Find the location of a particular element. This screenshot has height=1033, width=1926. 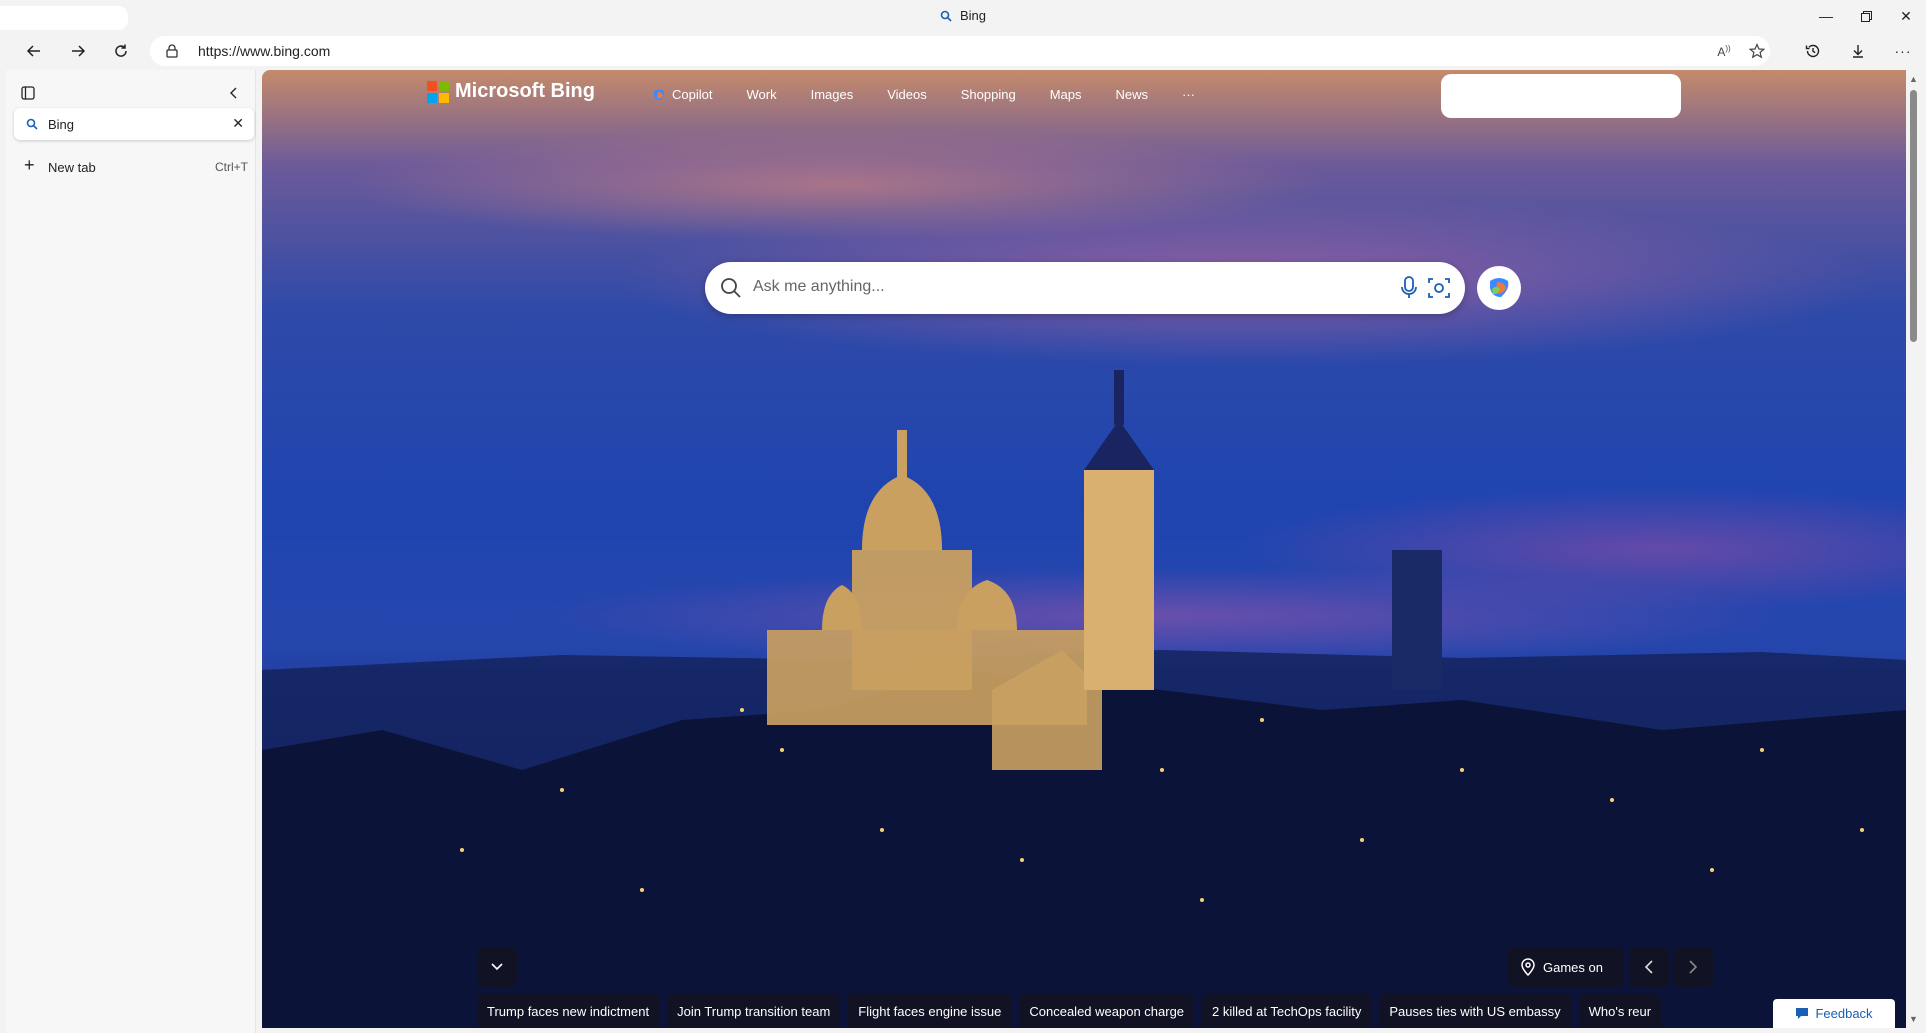

microphone-icon is located at coordinates (1409, 288).